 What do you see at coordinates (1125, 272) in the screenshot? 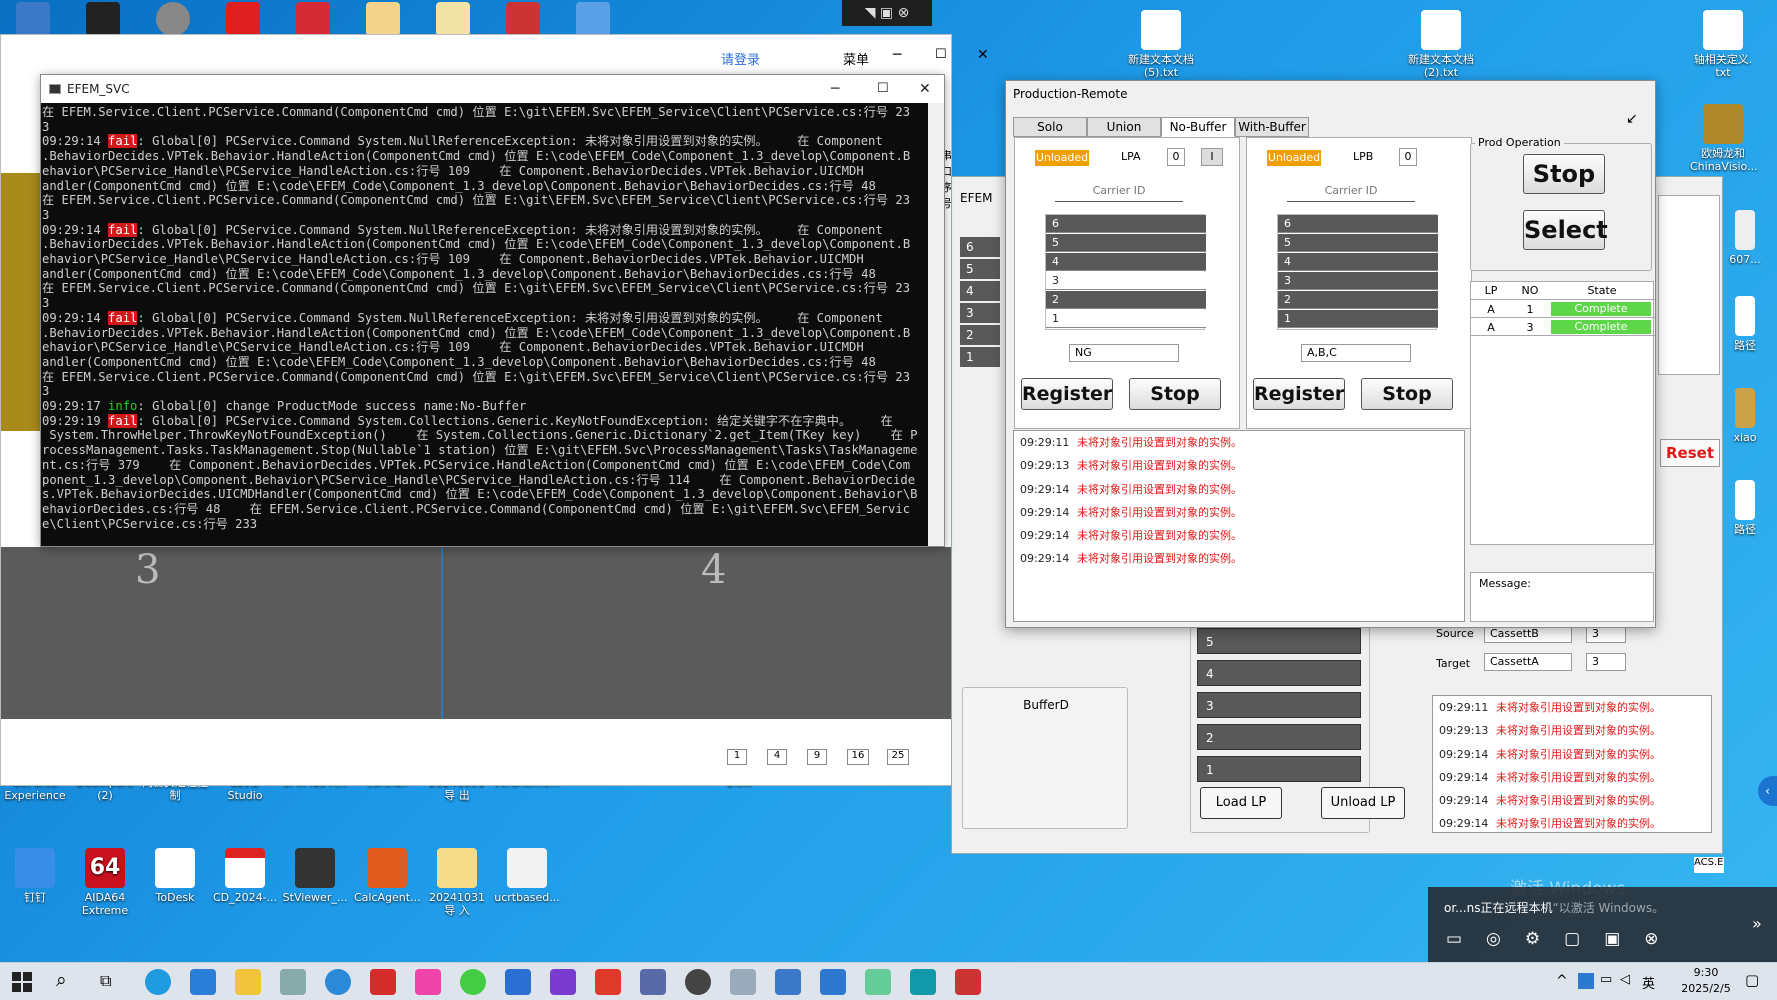
I see `lpa-slot-map: 6 5 4 3 2 1` at bounding box center [1125, 272].